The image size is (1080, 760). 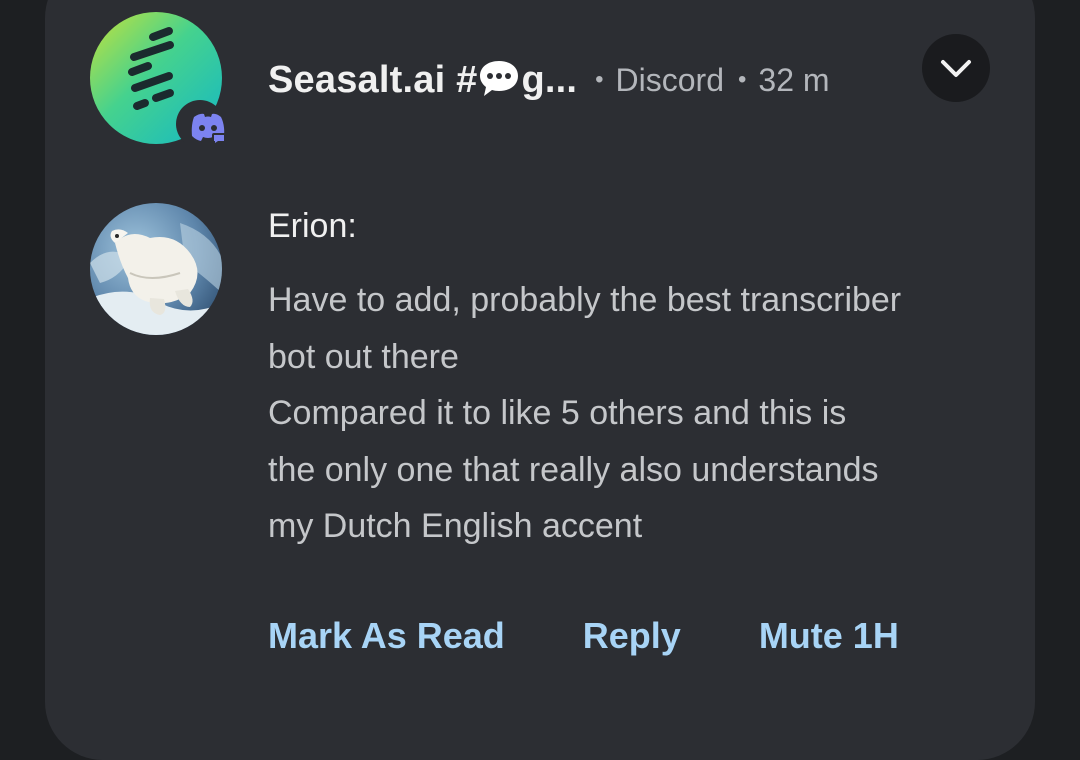 I want to click on message-line: my Dutch English accent, so click(x=455, y=526).